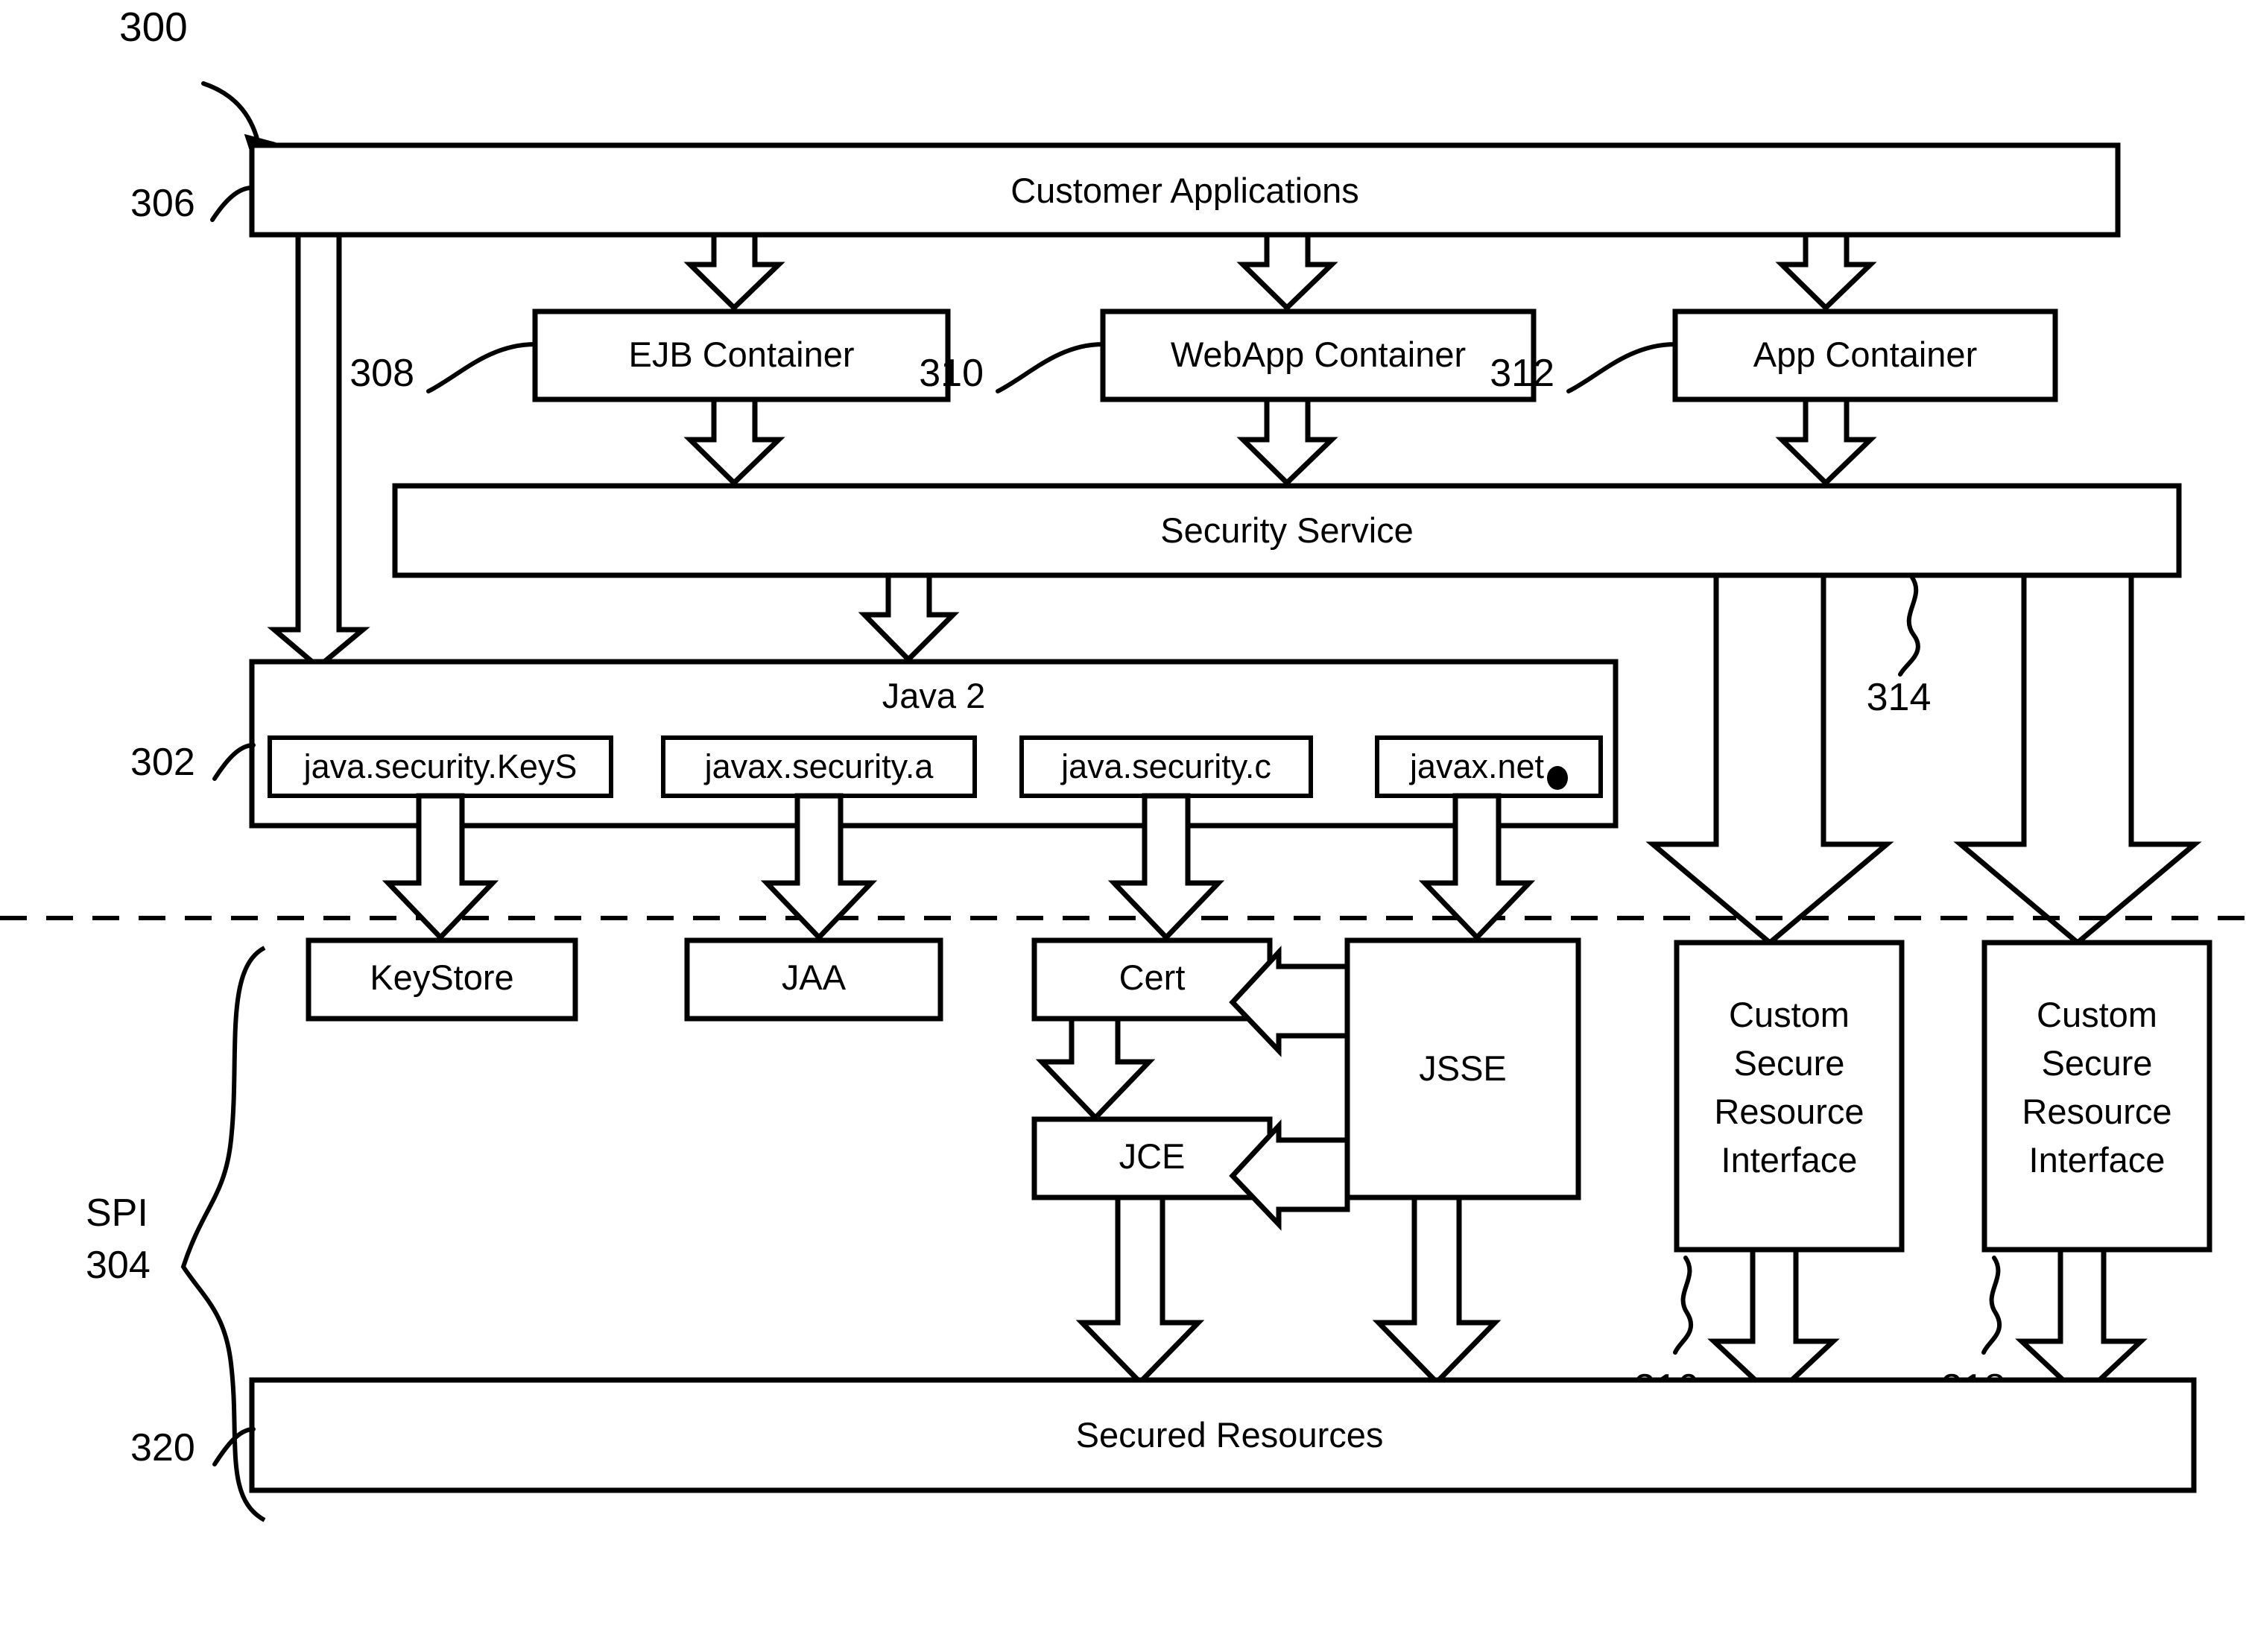  Describe the element at coordinates (440, 766) in the screenshot. I see `api-label-java-security-keys: java.security.KeyS` at that location.